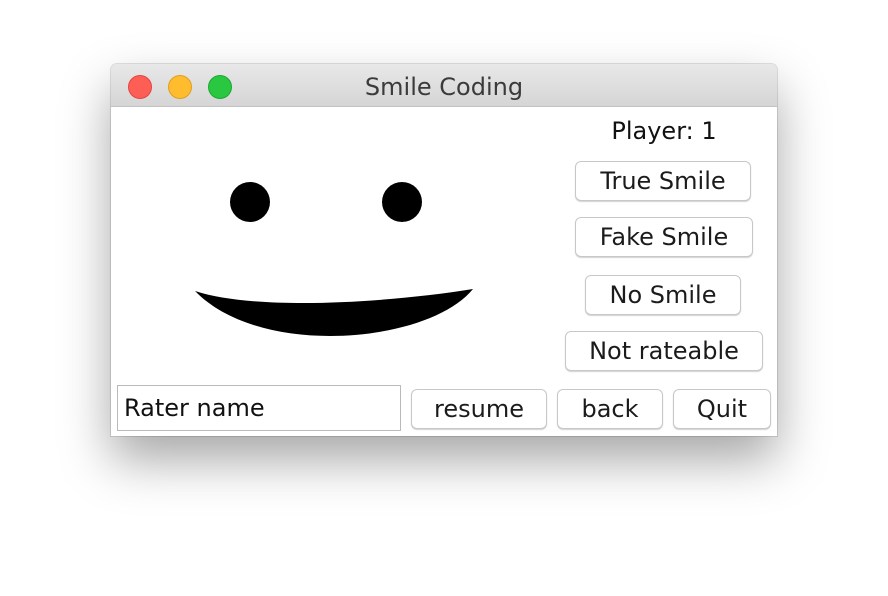  Describe the element at coordinates (259, 408) in the screenshot. I see `rater-name-input: Rater name` at that location.